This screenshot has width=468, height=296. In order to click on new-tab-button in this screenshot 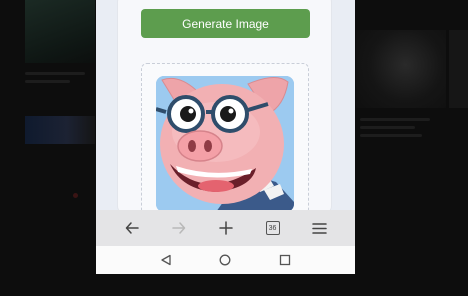, I will do `click(226, 228)`.